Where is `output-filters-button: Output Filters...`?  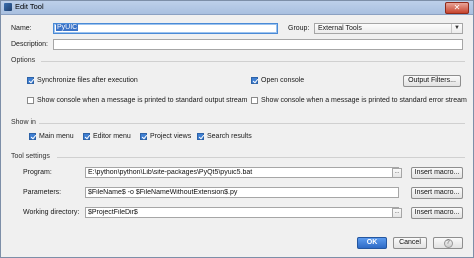 output-filters-button: Output Filters... is located at coordinates (432, 81).